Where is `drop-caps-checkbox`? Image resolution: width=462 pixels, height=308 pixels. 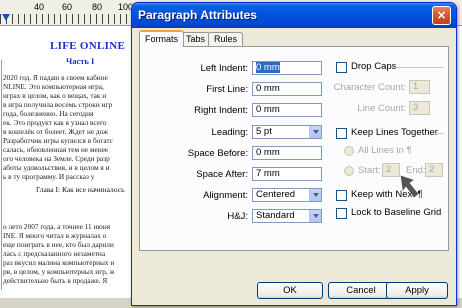
drop-caps-checkbox is located at coordinates (341, 67).